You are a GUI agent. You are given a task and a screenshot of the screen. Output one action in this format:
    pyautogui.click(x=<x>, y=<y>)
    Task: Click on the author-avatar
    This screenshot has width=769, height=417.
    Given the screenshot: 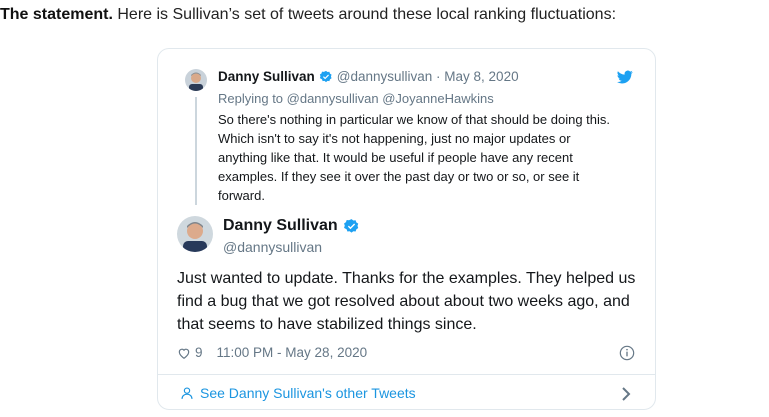 What is the action you would take?
    pyautogui.click(x=195, y=234)
    